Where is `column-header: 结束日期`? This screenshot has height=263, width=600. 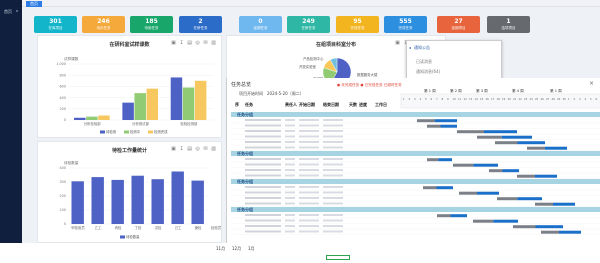
column-header: 结束日期 is located at coordinates (330, 104).